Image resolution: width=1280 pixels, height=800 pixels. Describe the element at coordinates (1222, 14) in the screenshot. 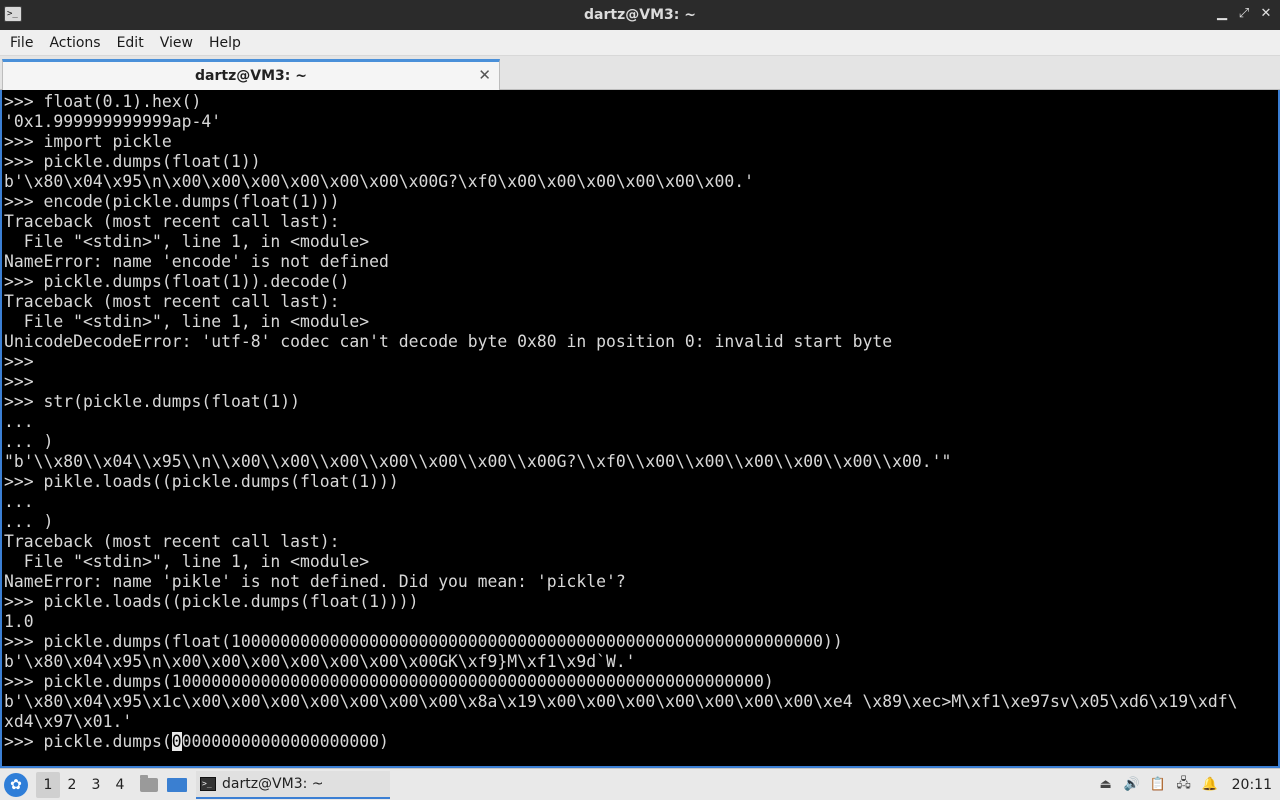

I see `minimize-button: ▁` at that location.